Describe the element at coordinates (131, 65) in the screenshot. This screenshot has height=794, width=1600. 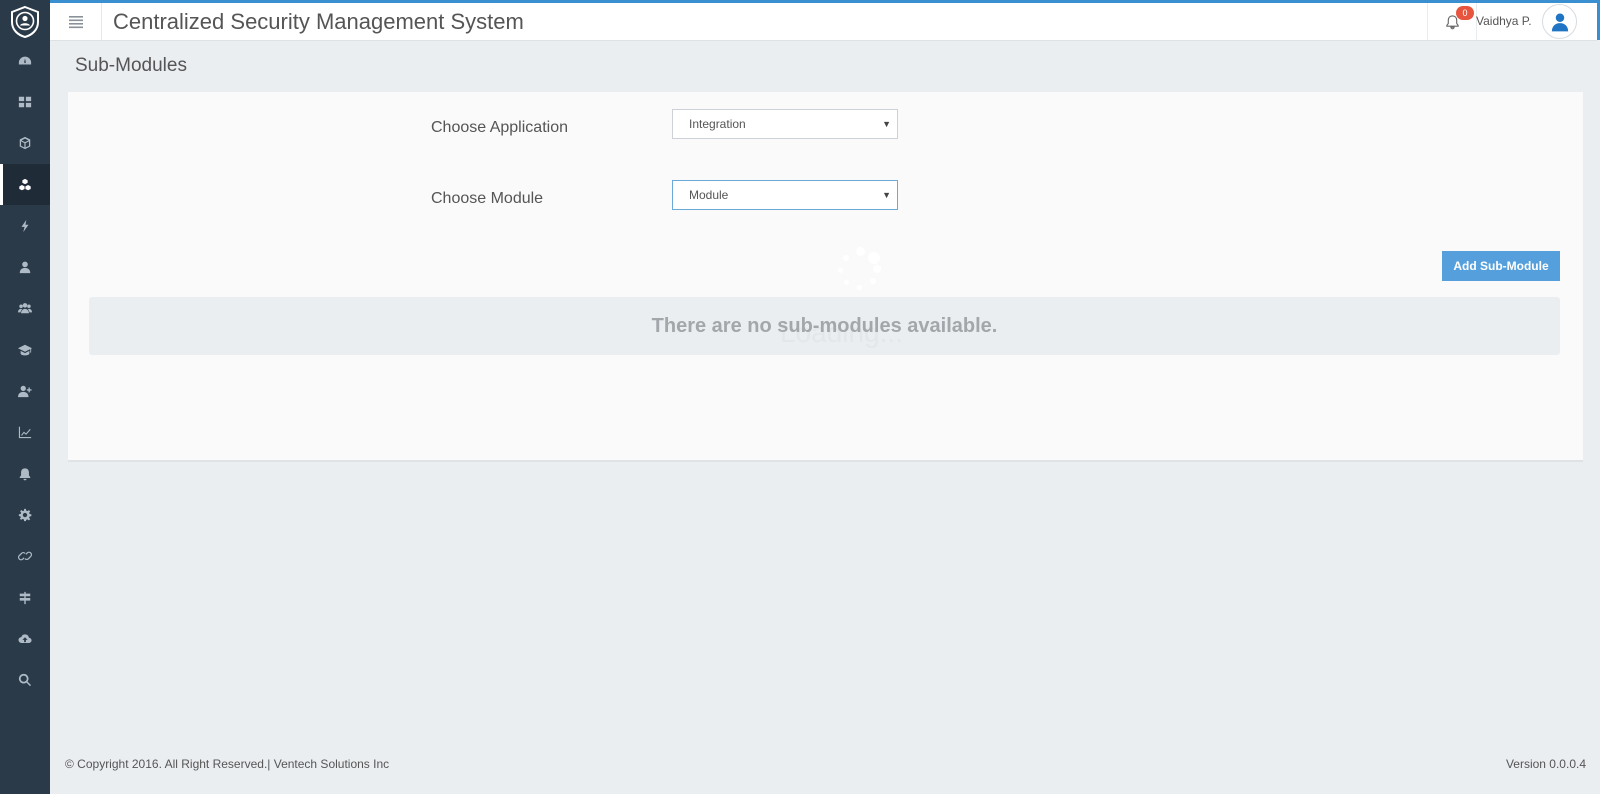
I see `page-title: Sub-Modules` at that location.